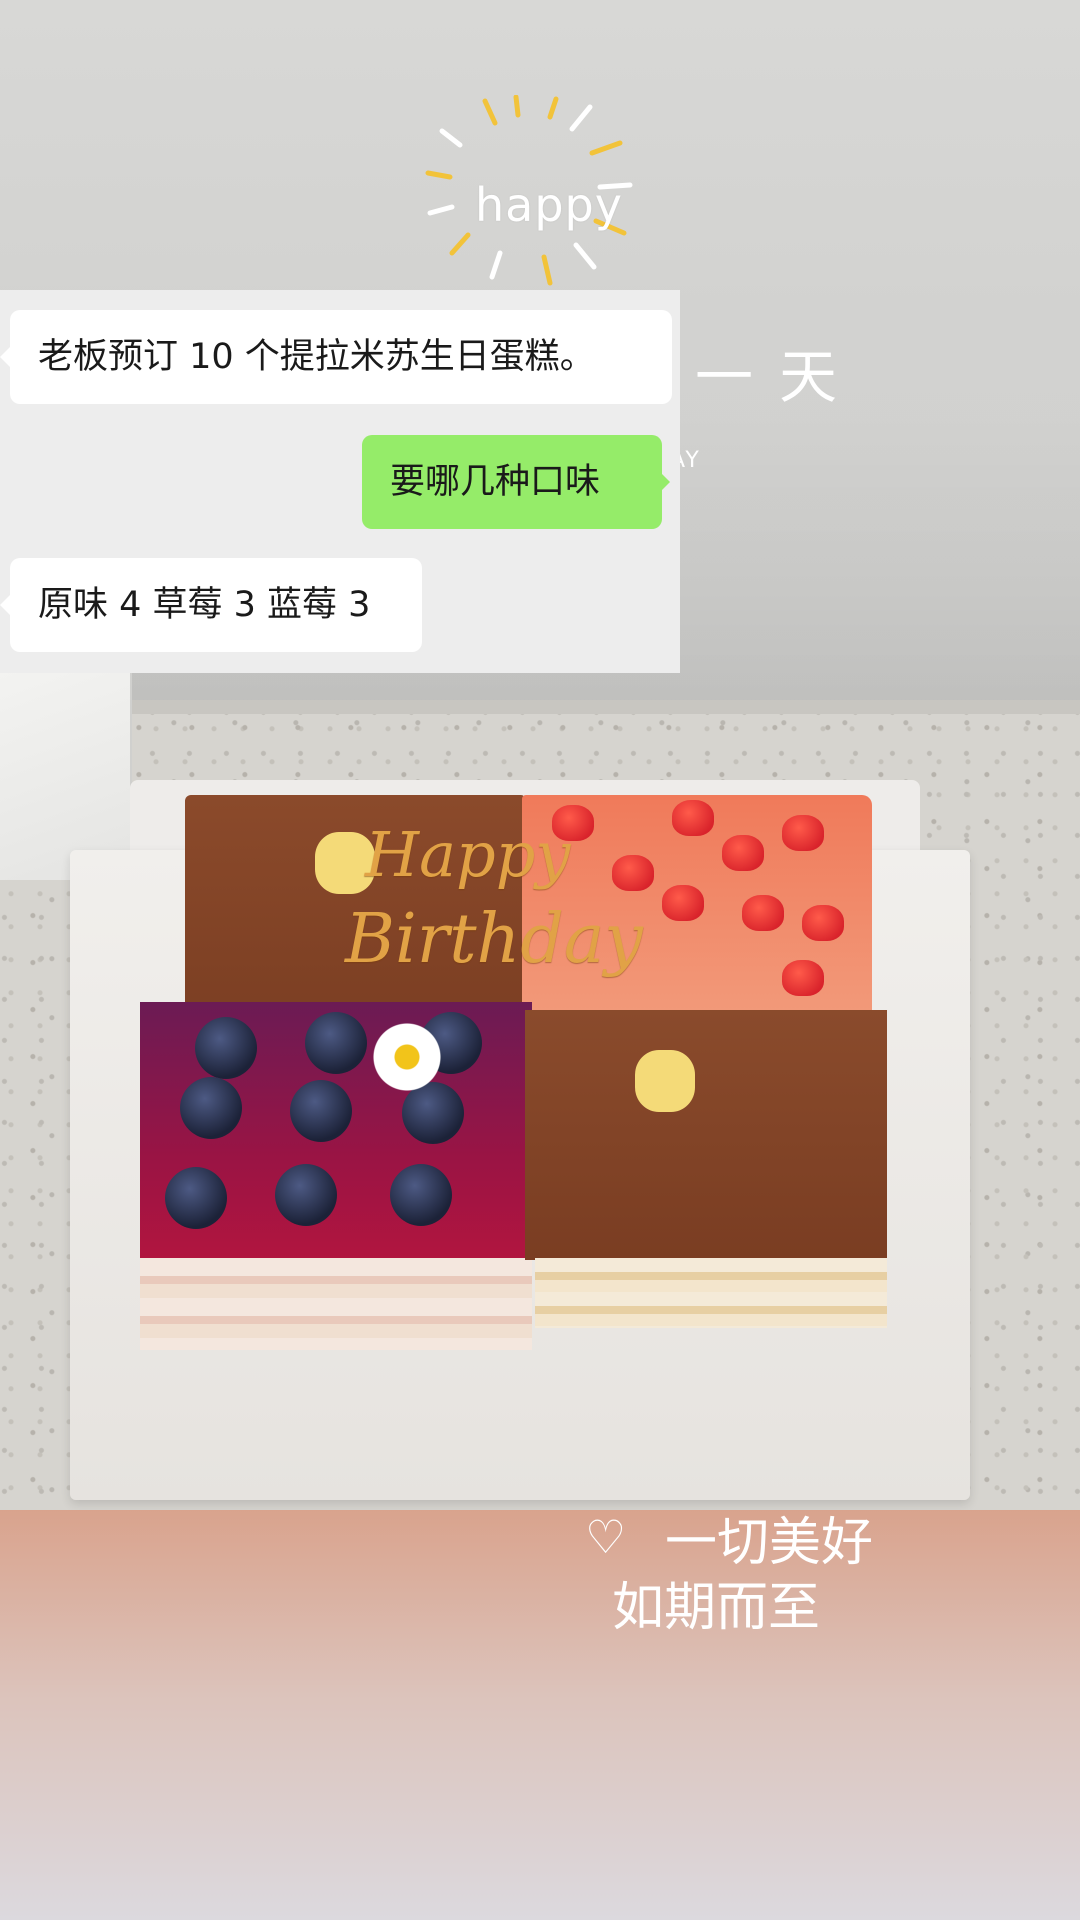 Image resolution: width=1080 pixels, height=1920 pixels. What do you see at coordinates (512, 482) in the screenshot?
I see `chat-message-outgoing: 要哪几种口味` at bounding box center [512, 482].